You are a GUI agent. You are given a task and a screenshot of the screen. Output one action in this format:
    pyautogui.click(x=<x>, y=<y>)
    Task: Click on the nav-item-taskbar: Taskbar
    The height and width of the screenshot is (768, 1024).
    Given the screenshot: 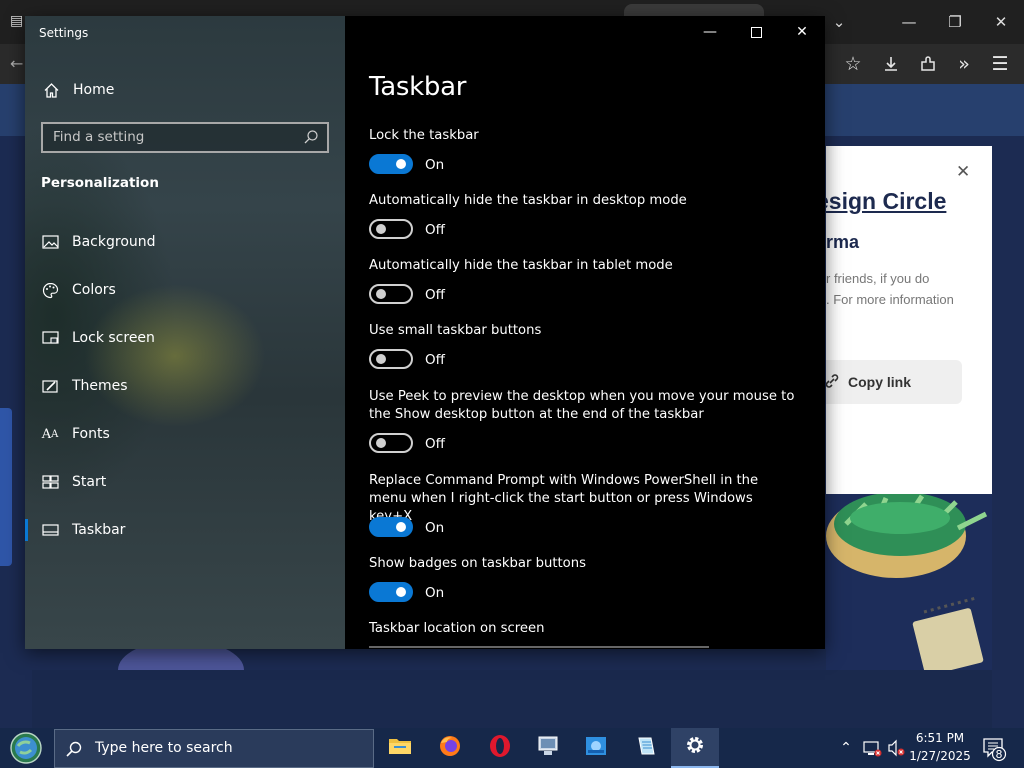 What is the action you would take?
    pyautogui.click(x=185, y=530)
    